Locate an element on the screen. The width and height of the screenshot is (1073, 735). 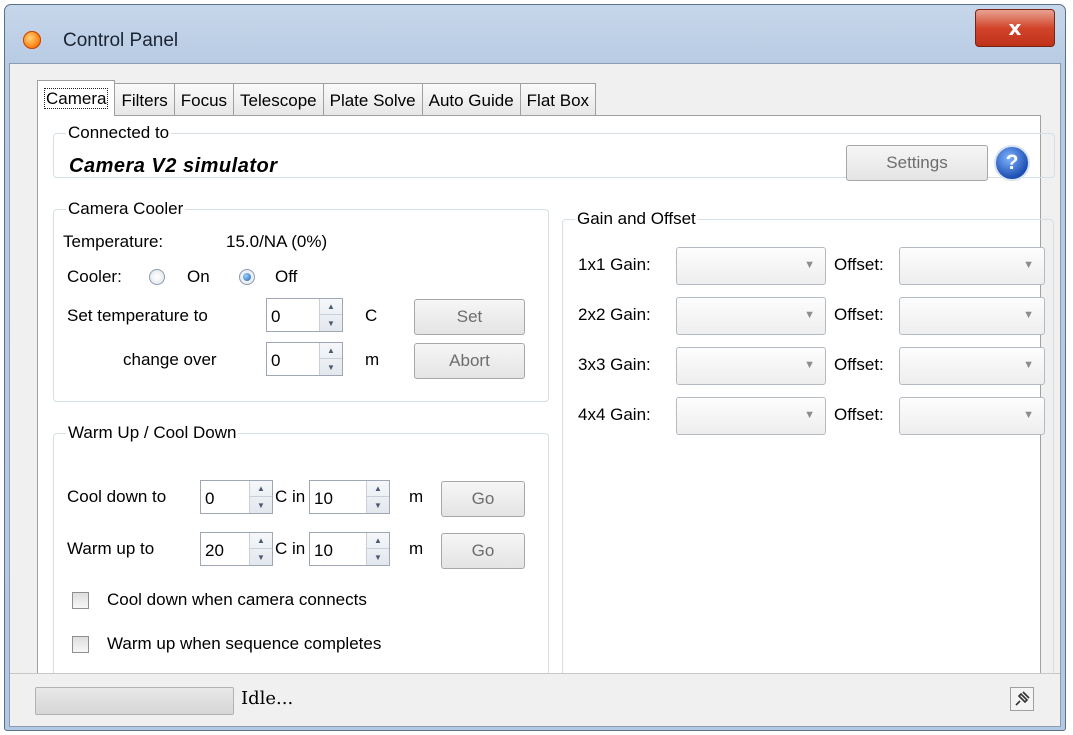
cool-down-temp-input is located at coordinates (226, 497).